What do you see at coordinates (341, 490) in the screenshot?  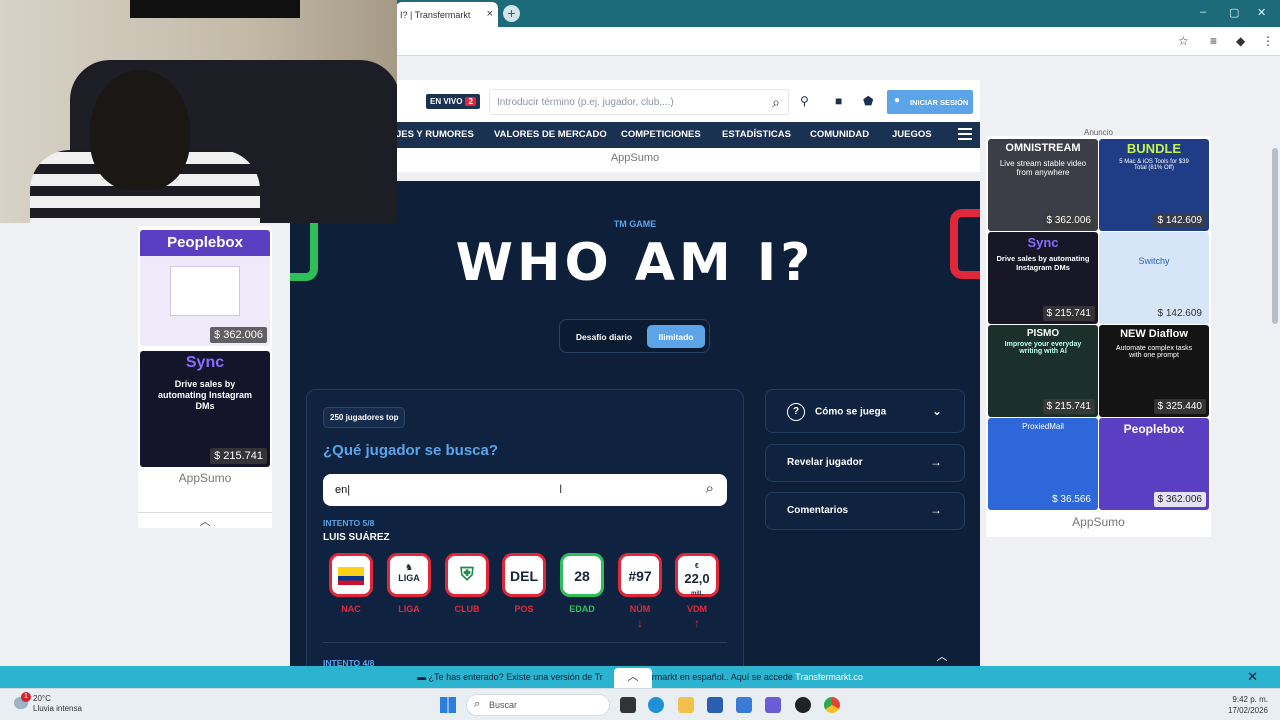 I see `input-value: en` at bounding box center [341, 490].